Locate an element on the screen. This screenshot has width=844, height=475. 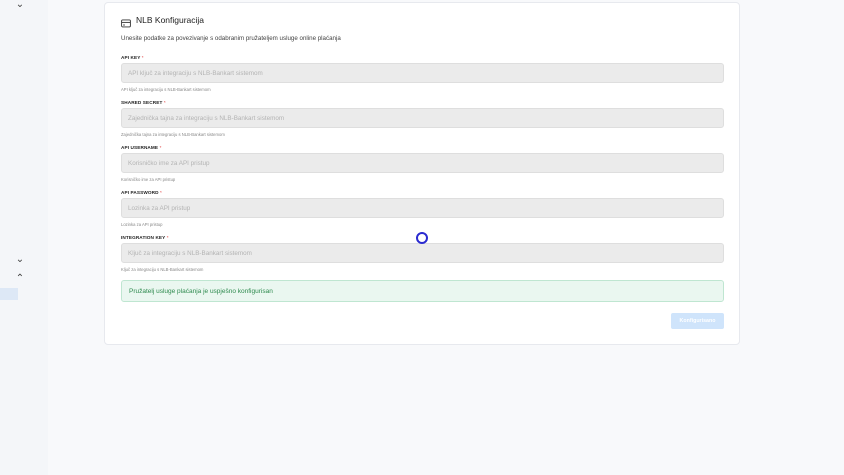
api-password-label: API PASSWORD * is located at coordinates (141, 192).